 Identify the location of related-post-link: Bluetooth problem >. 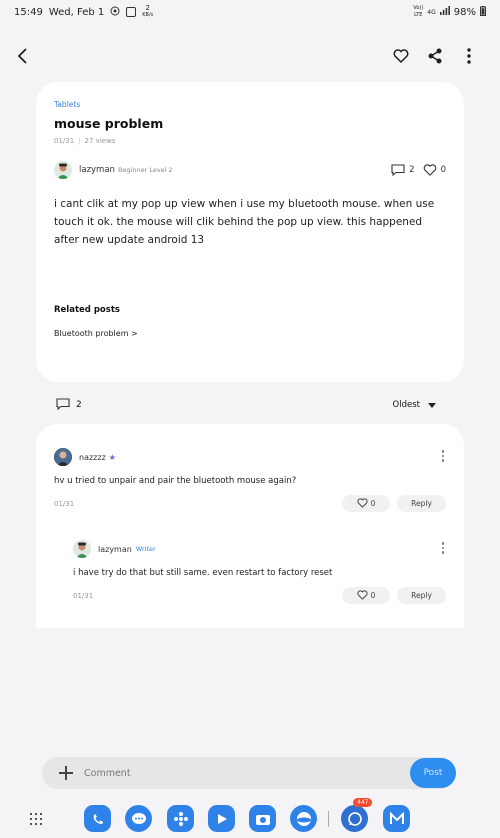
(250, 333).